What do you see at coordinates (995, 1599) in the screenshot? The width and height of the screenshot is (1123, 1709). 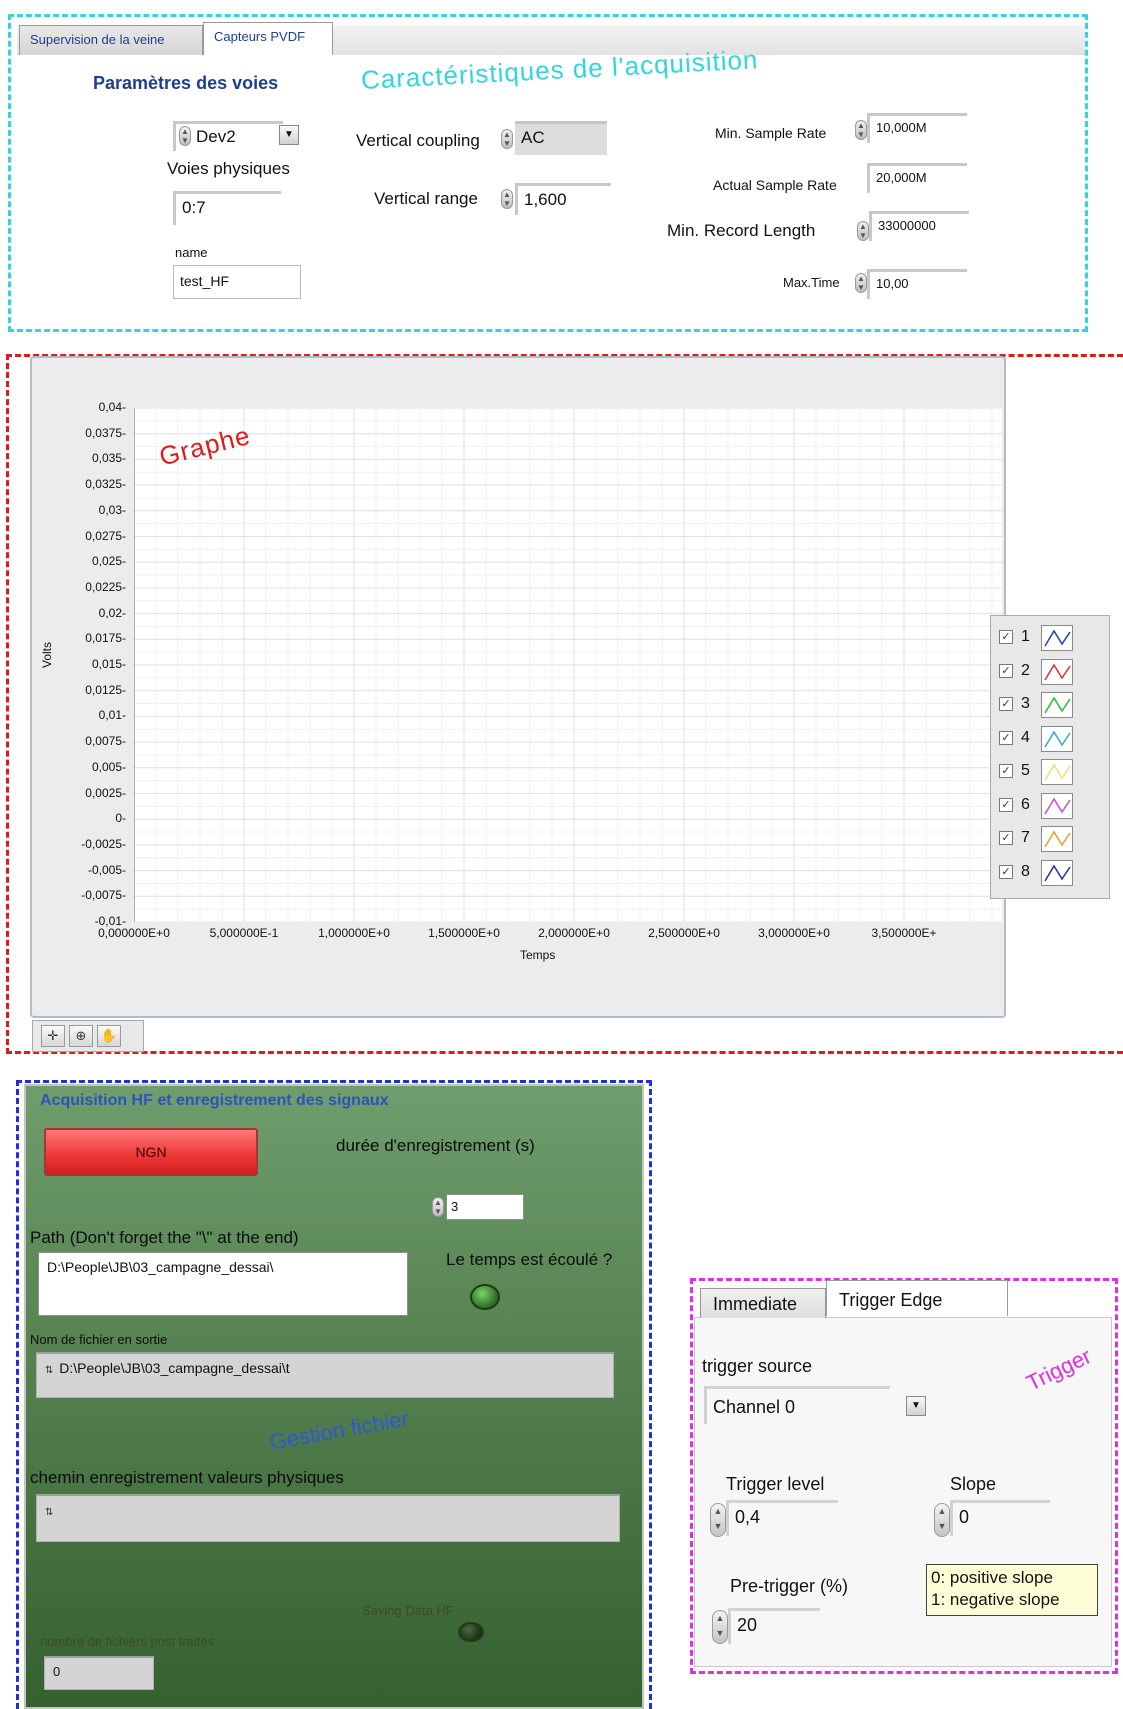 I see `slope-hint-negative: 1: negative slope` at bounding box center [995, 1599].